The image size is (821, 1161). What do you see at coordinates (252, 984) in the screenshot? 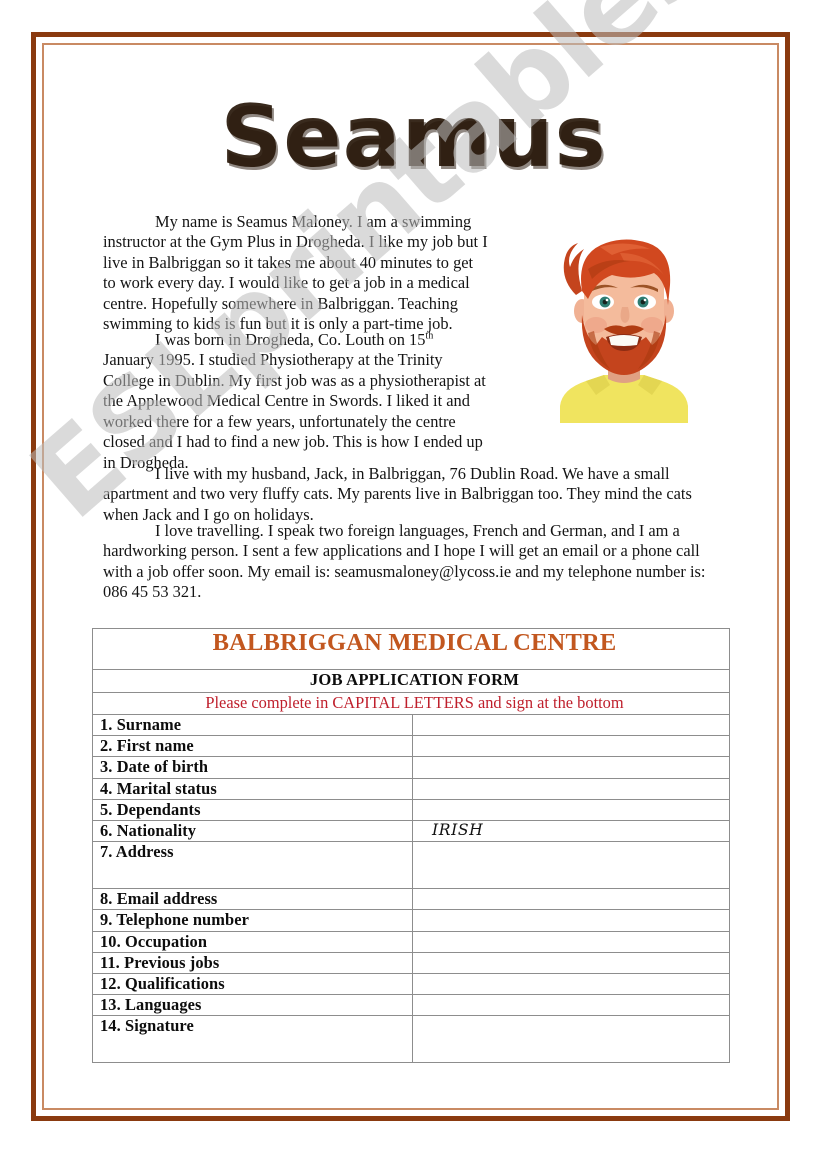
I see `form-field-label: 12. Qualifications` at bounding box center [252, 984].